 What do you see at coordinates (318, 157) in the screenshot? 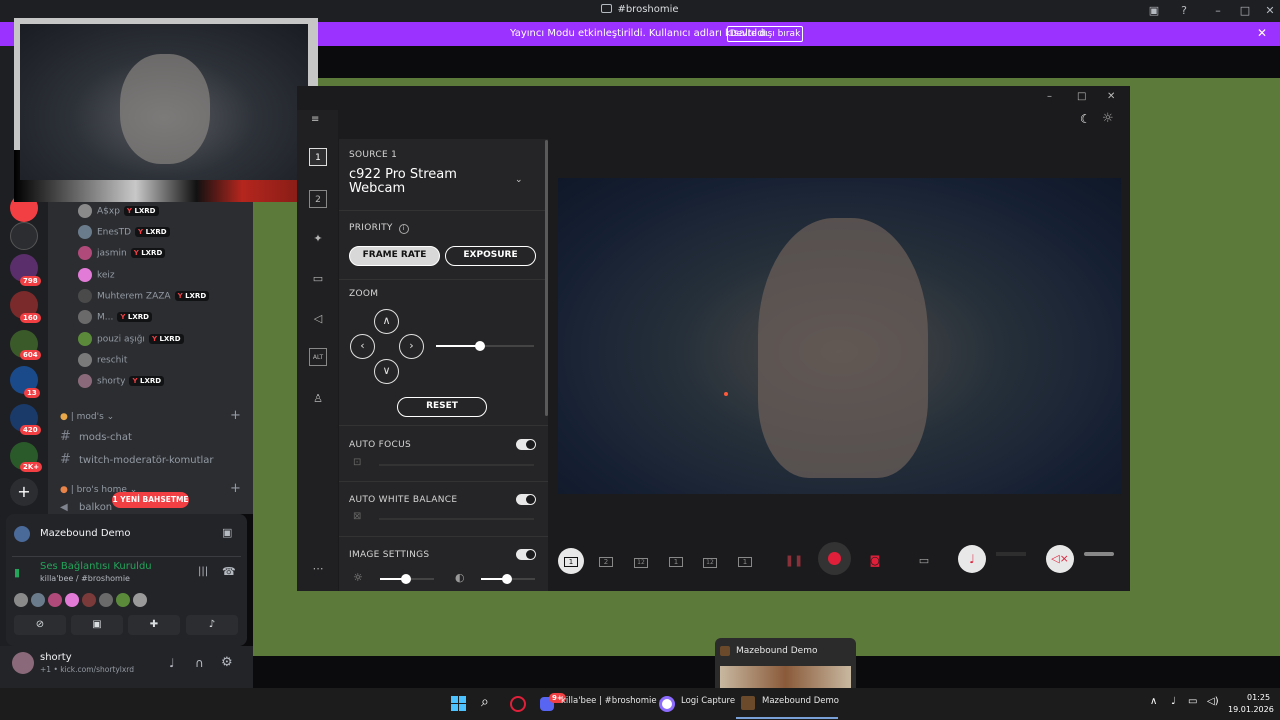
I see `source-1-tab: 1` at bounding box center [318, 157].